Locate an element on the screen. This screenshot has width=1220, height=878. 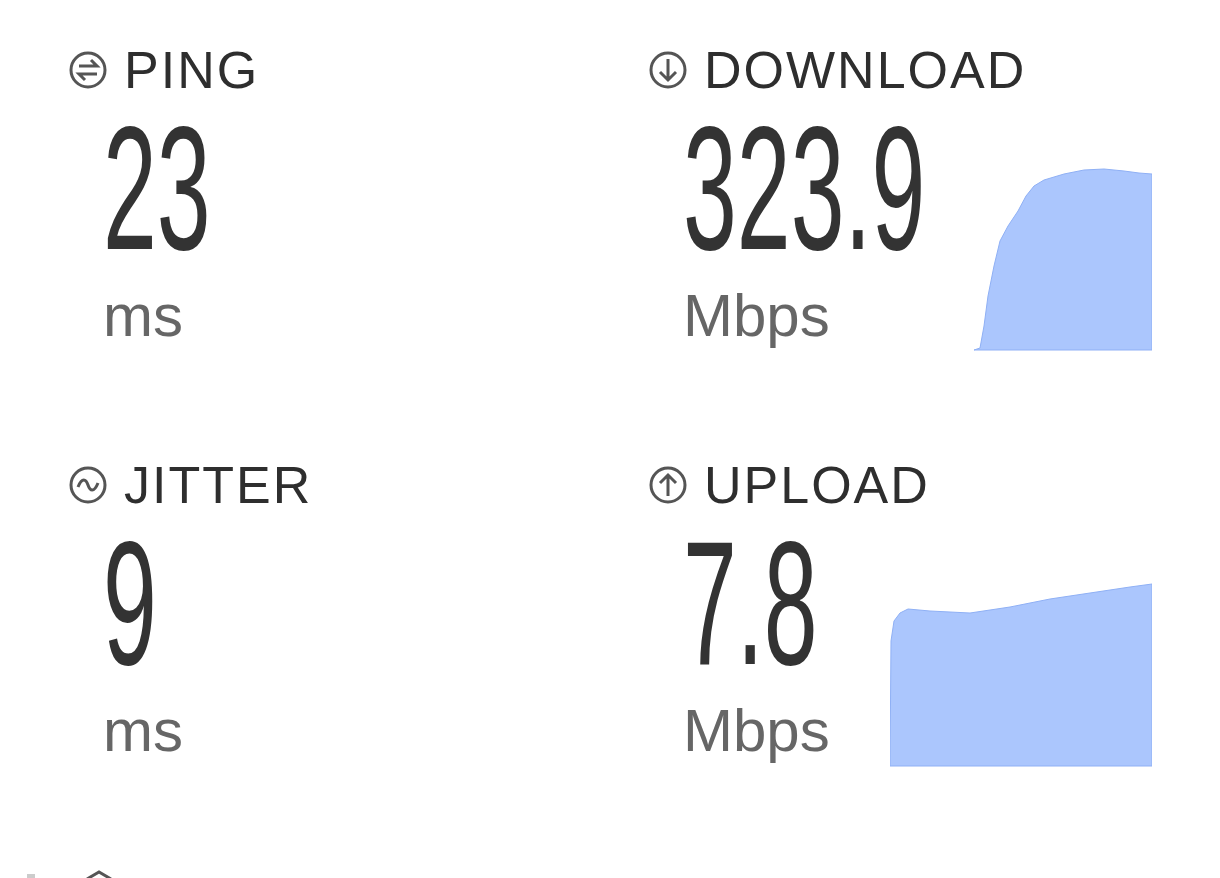
metric-value: 7.8 is located at coordinates (750, 603).